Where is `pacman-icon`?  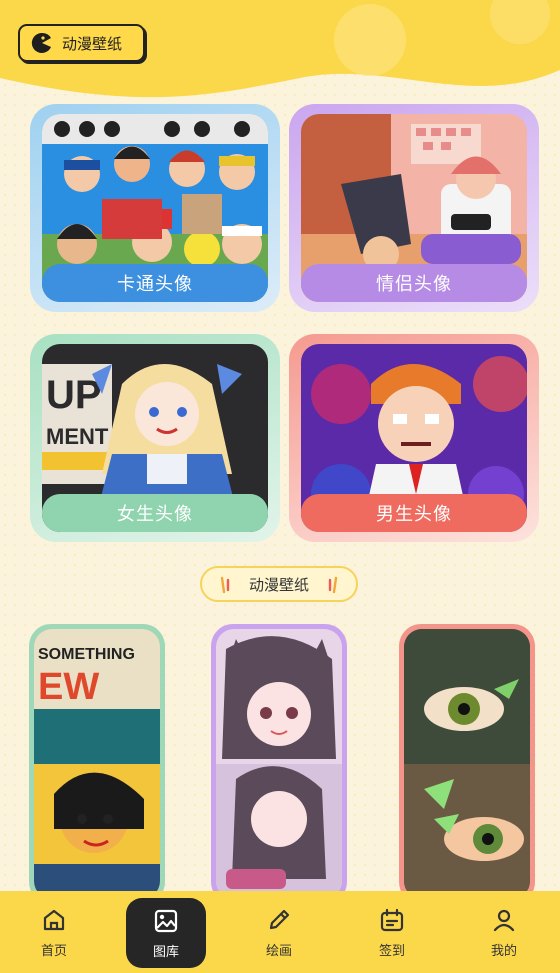
pacman-icon is located at coordinates (41, 42).